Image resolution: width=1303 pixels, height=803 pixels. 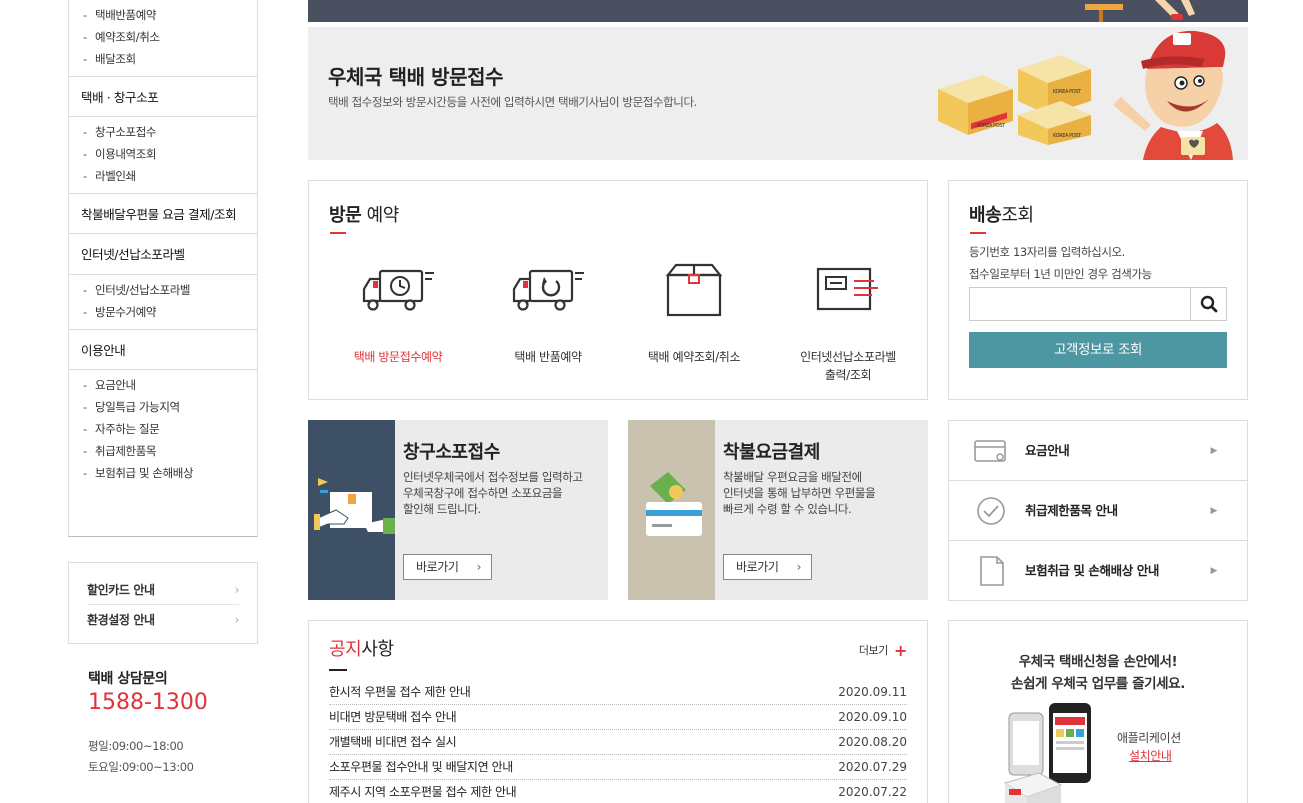 I want to click on cs-title: 택배 상담문의, so click(x=128, y=679).